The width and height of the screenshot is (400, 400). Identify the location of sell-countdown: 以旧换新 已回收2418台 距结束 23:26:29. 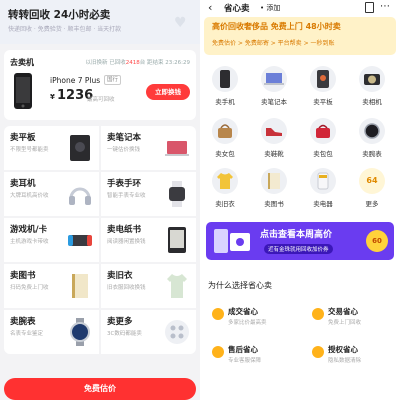
(138, 62).